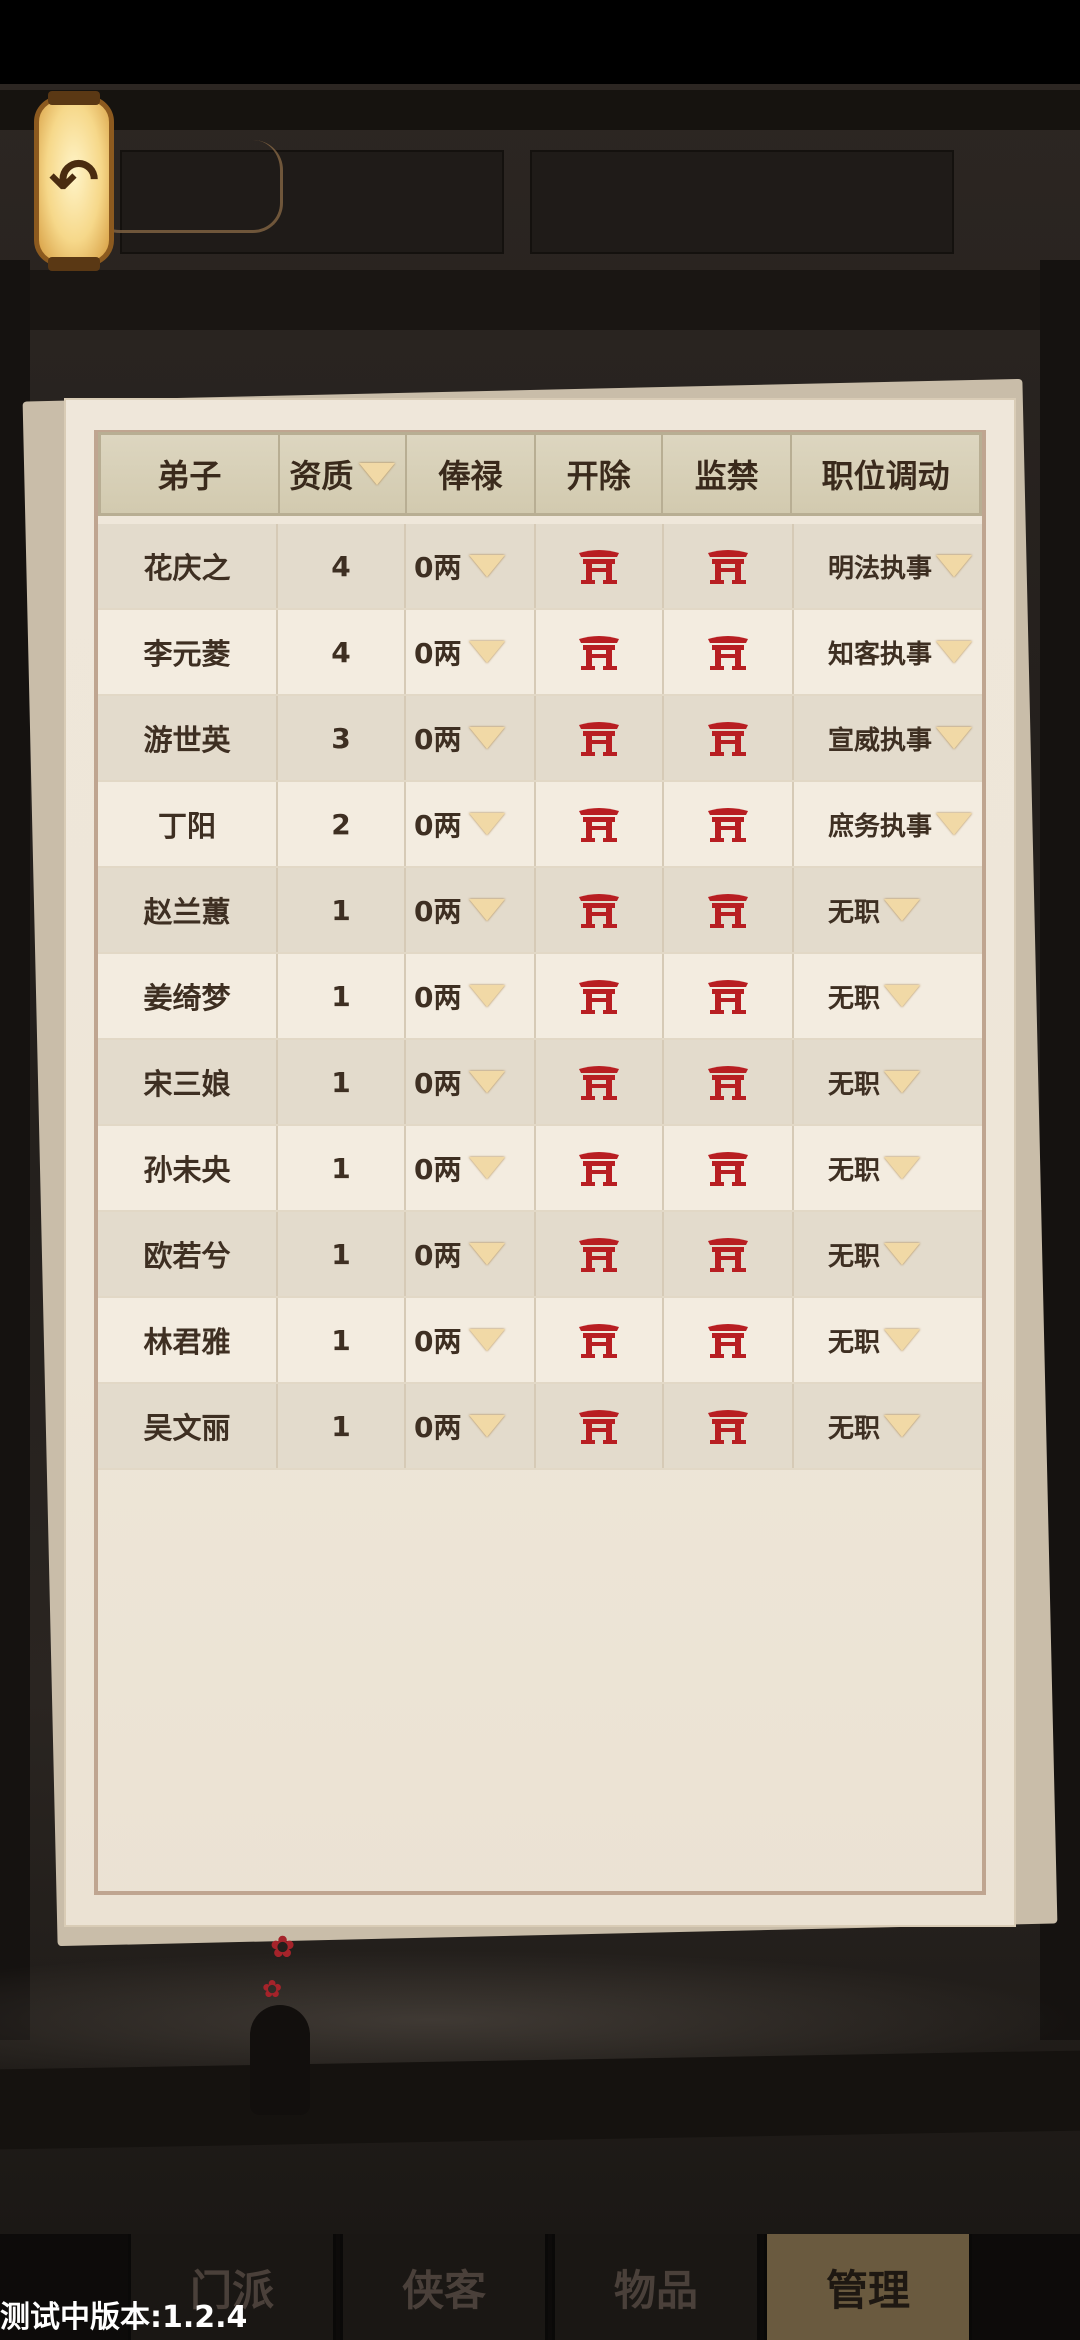 The height and width of the screenshot is (2340, 1080). I want to click on tab-manage: 管理, so click(868, 2287).